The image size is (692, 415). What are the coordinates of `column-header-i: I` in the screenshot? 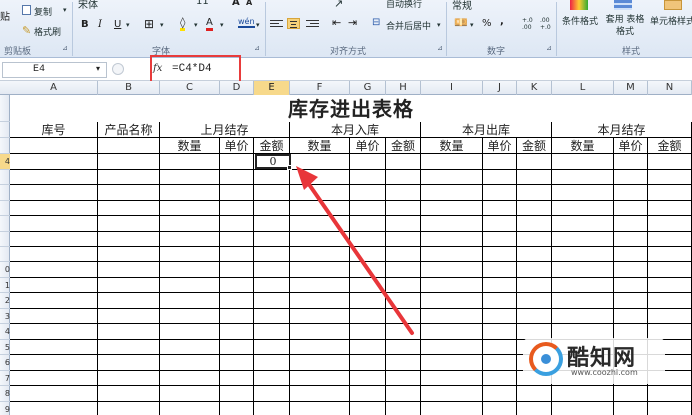 It's located at (452, 88).